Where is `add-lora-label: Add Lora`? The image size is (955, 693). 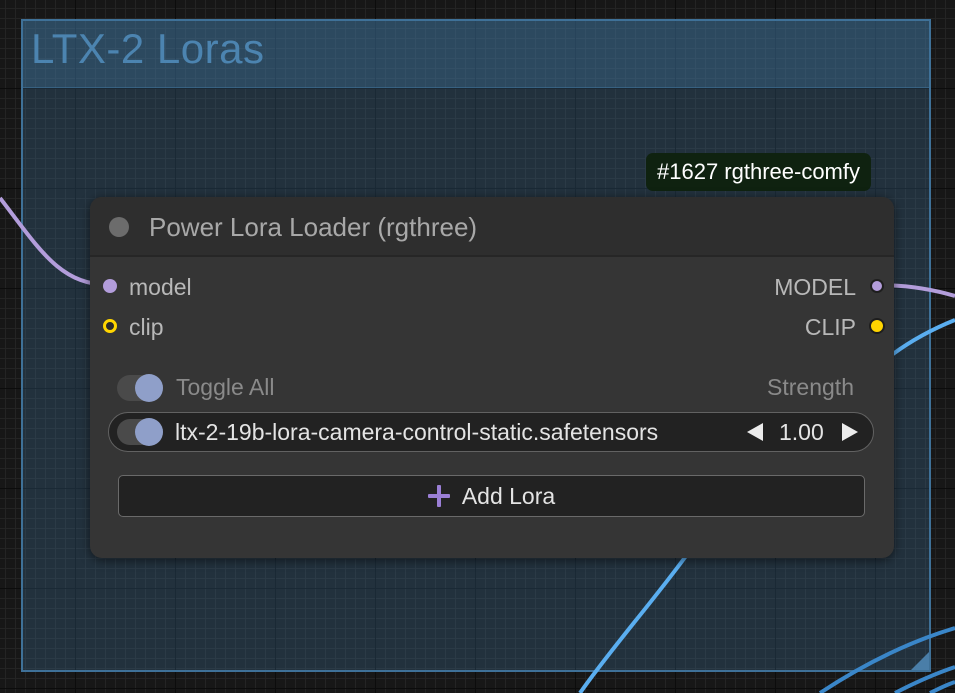
add-lora-label: Add Lora is located at coordinates (508, 495).